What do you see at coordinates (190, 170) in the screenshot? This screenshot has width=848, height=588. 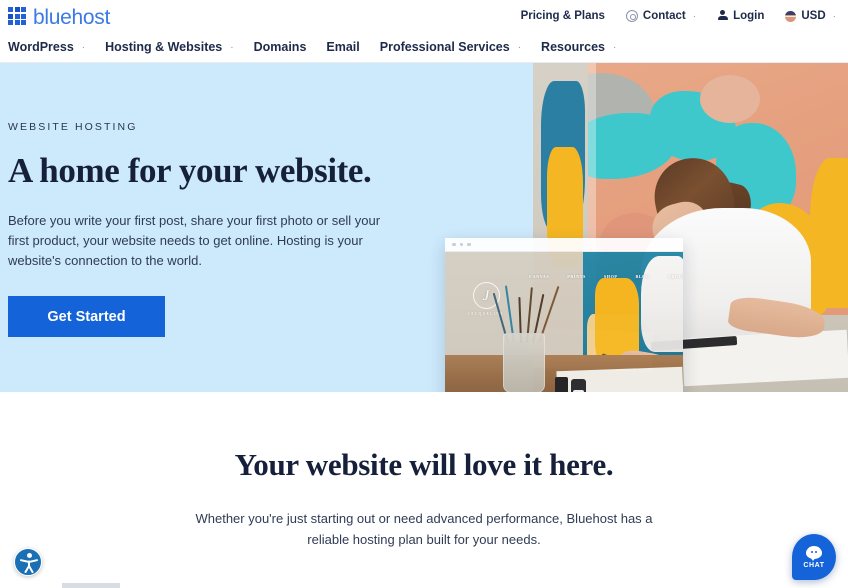 I see `hero-title: A home for your website.` at bounding box center [190, 170].